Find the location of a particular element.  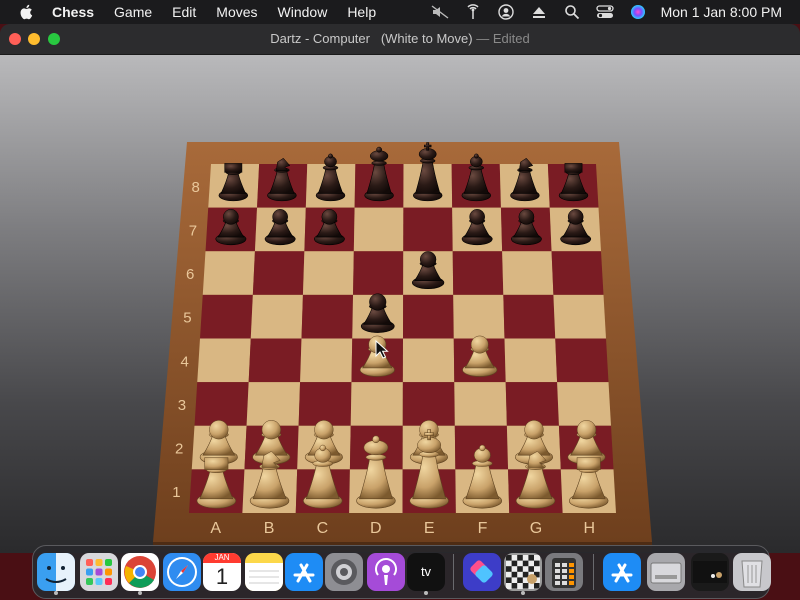

rank-label: 4 is located at coordinates (184, 361).